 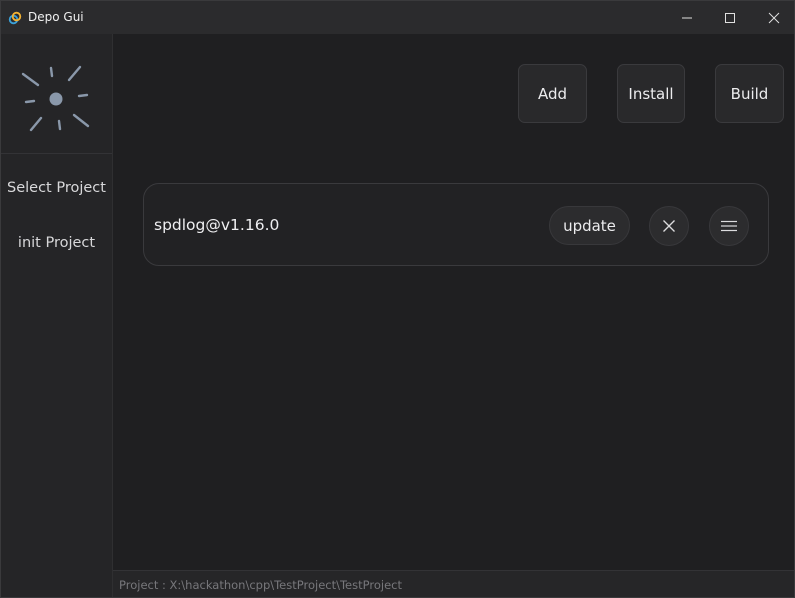 What do you see at coordinates (217, 225) in the screenshot?
I see `package-name: spdlog@v1.16.0` at bounding box center [217, 225].